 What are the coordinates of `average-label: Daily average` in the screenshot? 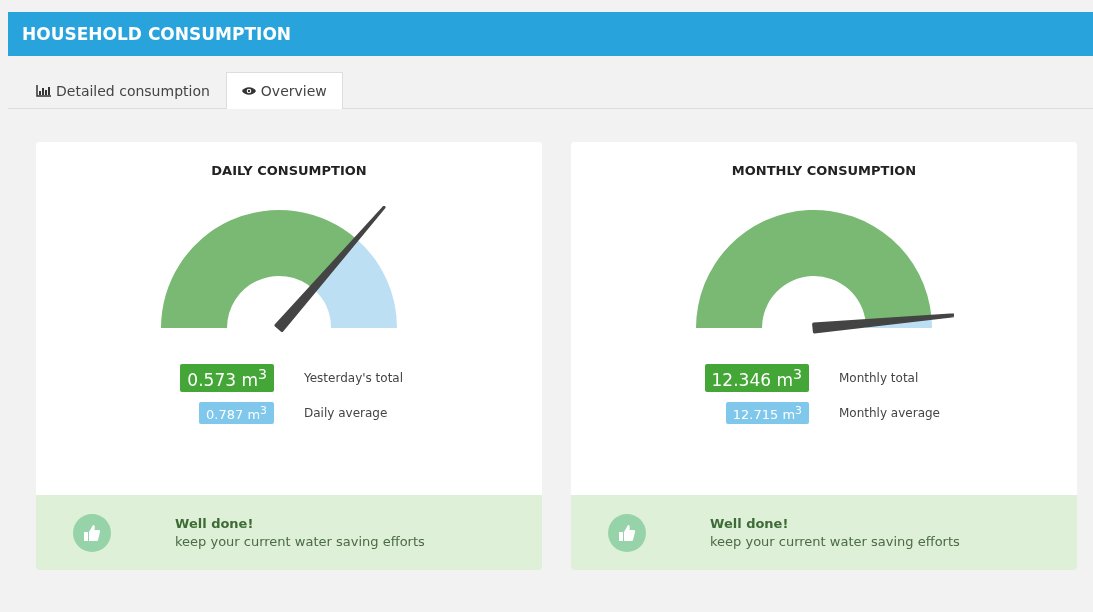 It's located at (346, 412).